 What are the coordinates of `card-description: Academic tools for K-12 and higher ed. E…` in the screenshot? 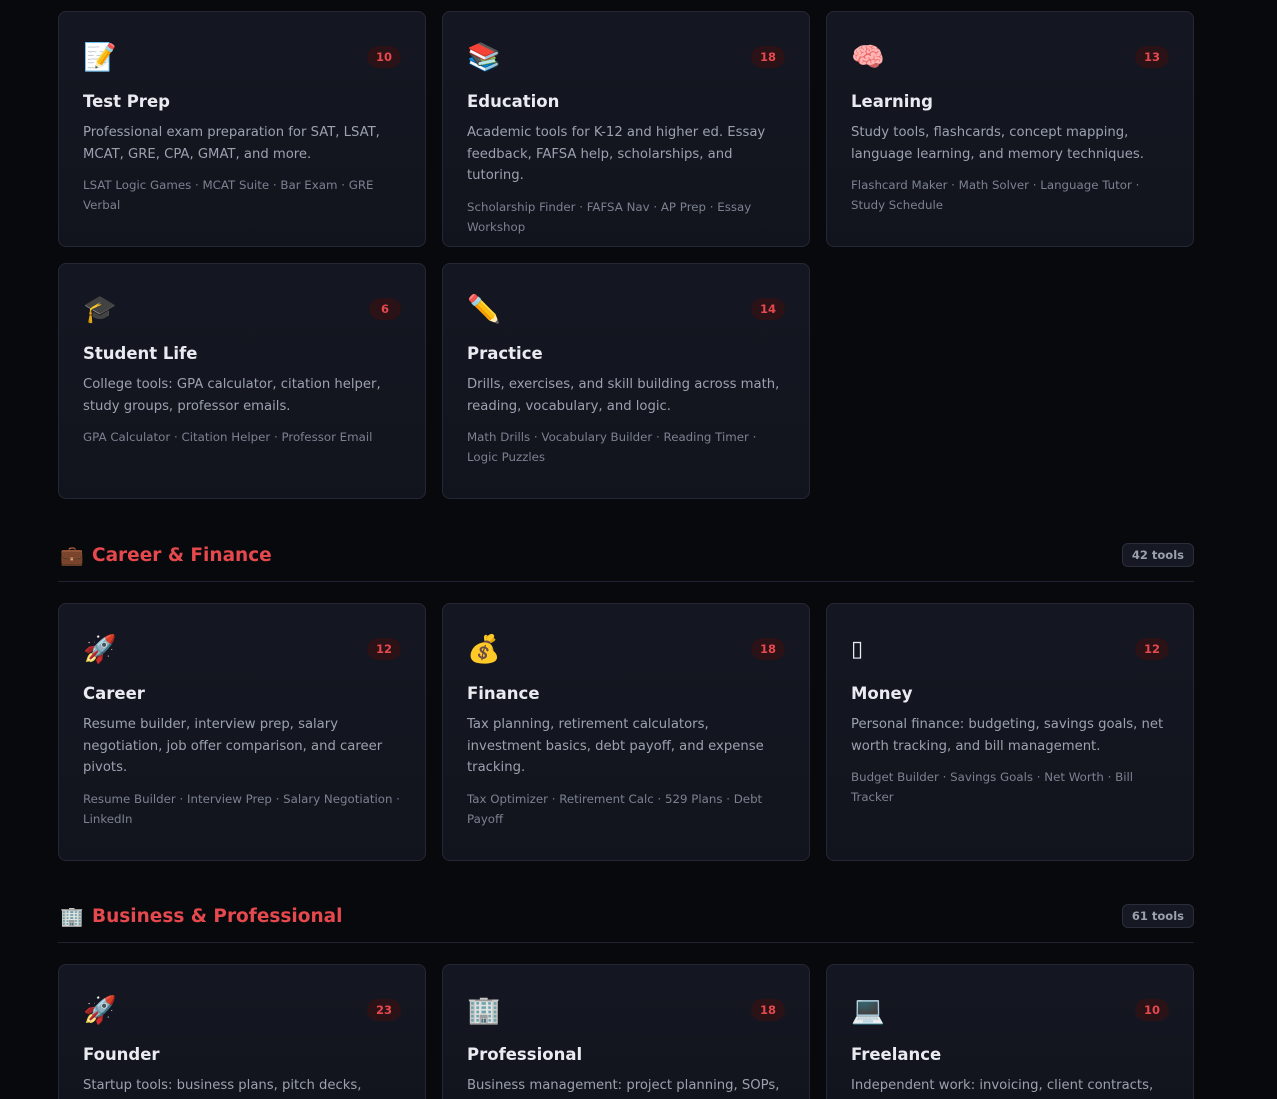 It's located at (616, 154).